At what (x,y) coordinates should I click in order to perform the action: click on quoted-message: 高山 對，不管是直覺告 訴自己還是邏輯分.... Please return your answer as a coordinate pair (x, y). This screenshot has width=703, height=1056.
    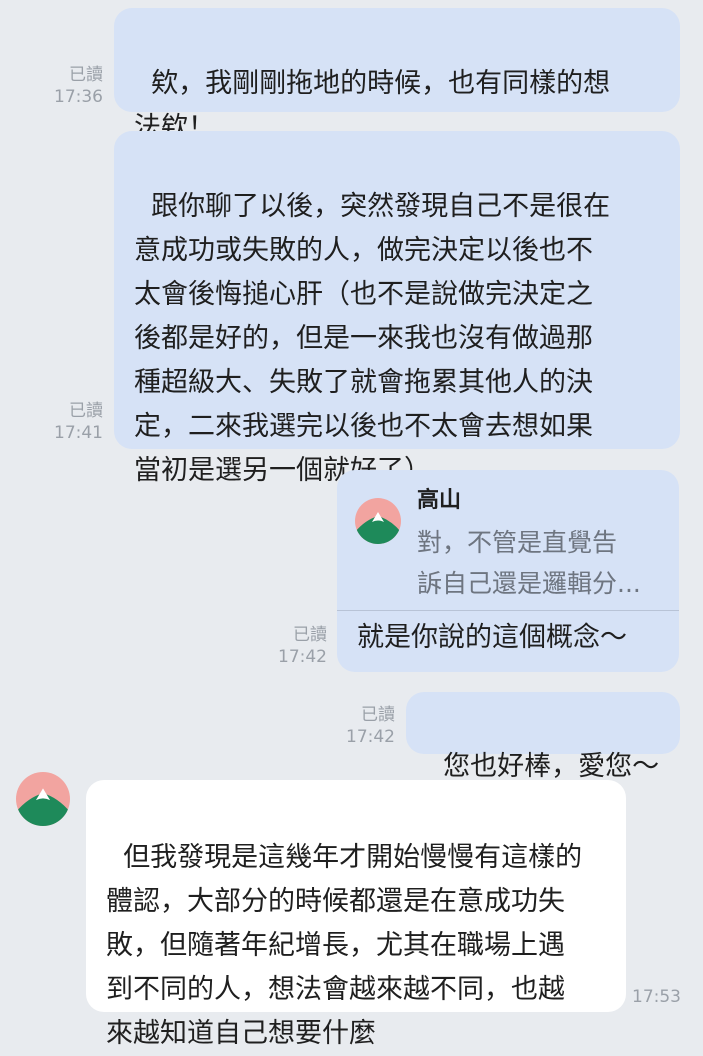
    Looking at the image, I should click on (508, 540).